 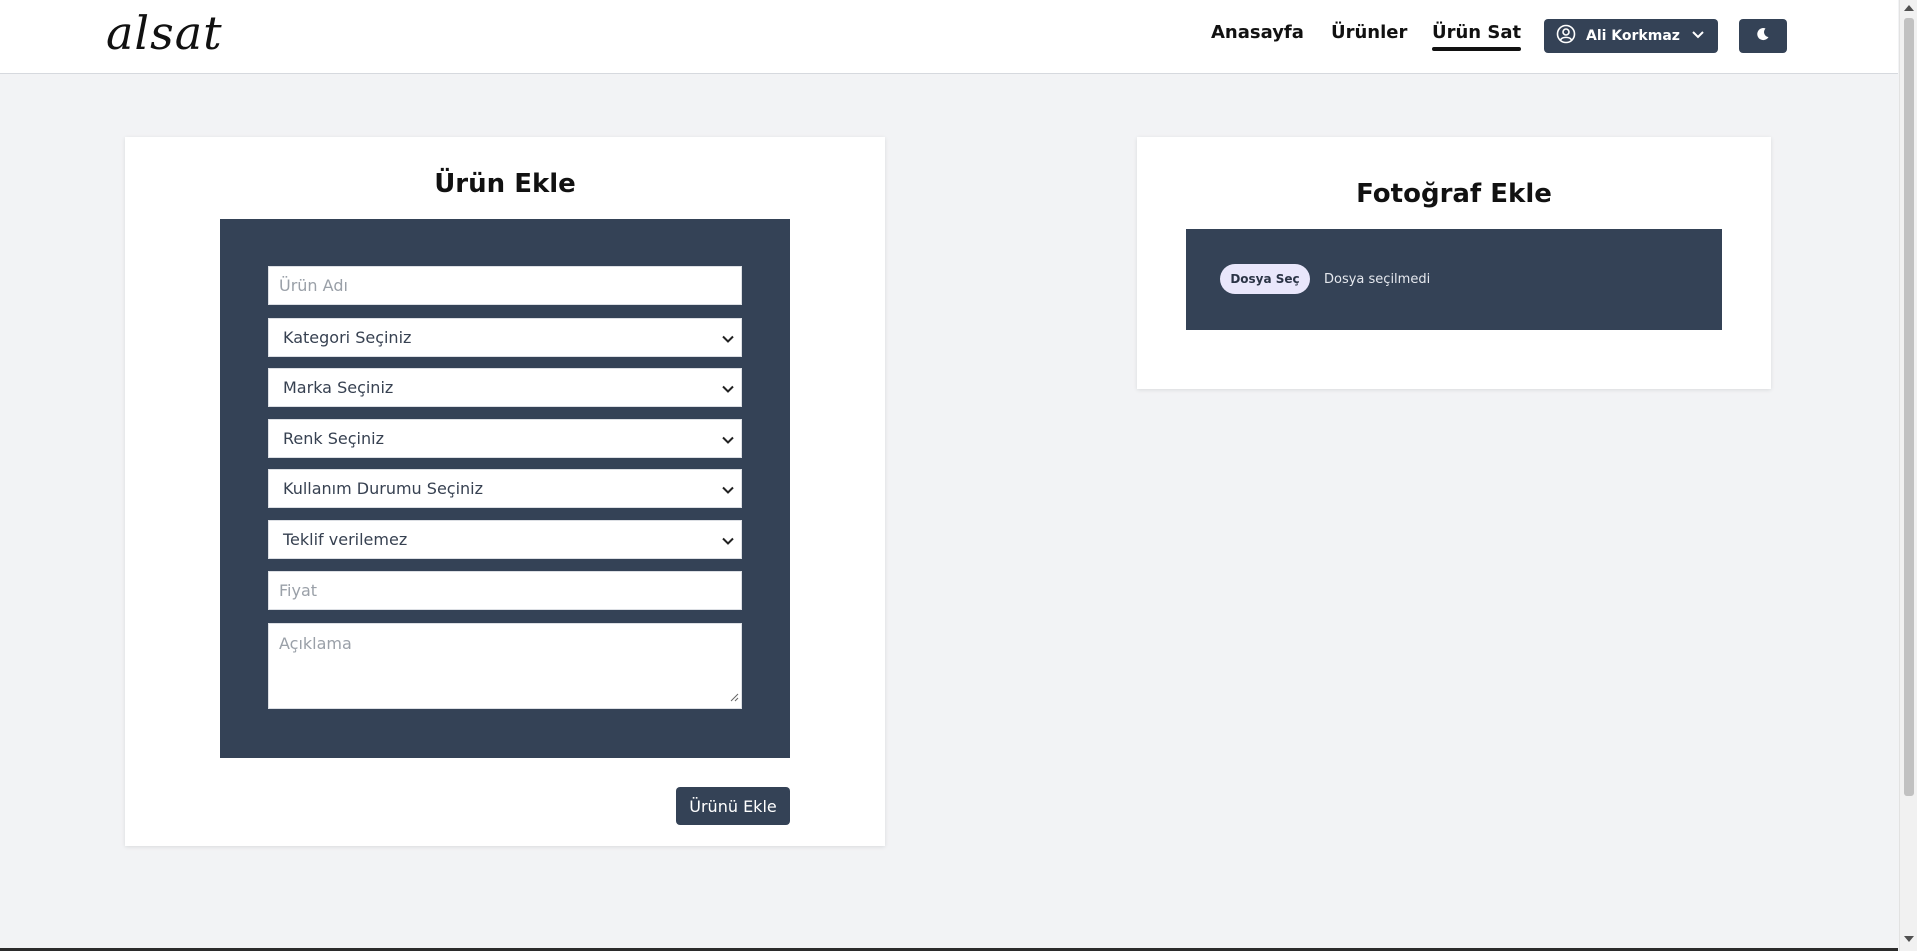 I want to click on vertical-scrollbar, so click(x=1908, y=475).